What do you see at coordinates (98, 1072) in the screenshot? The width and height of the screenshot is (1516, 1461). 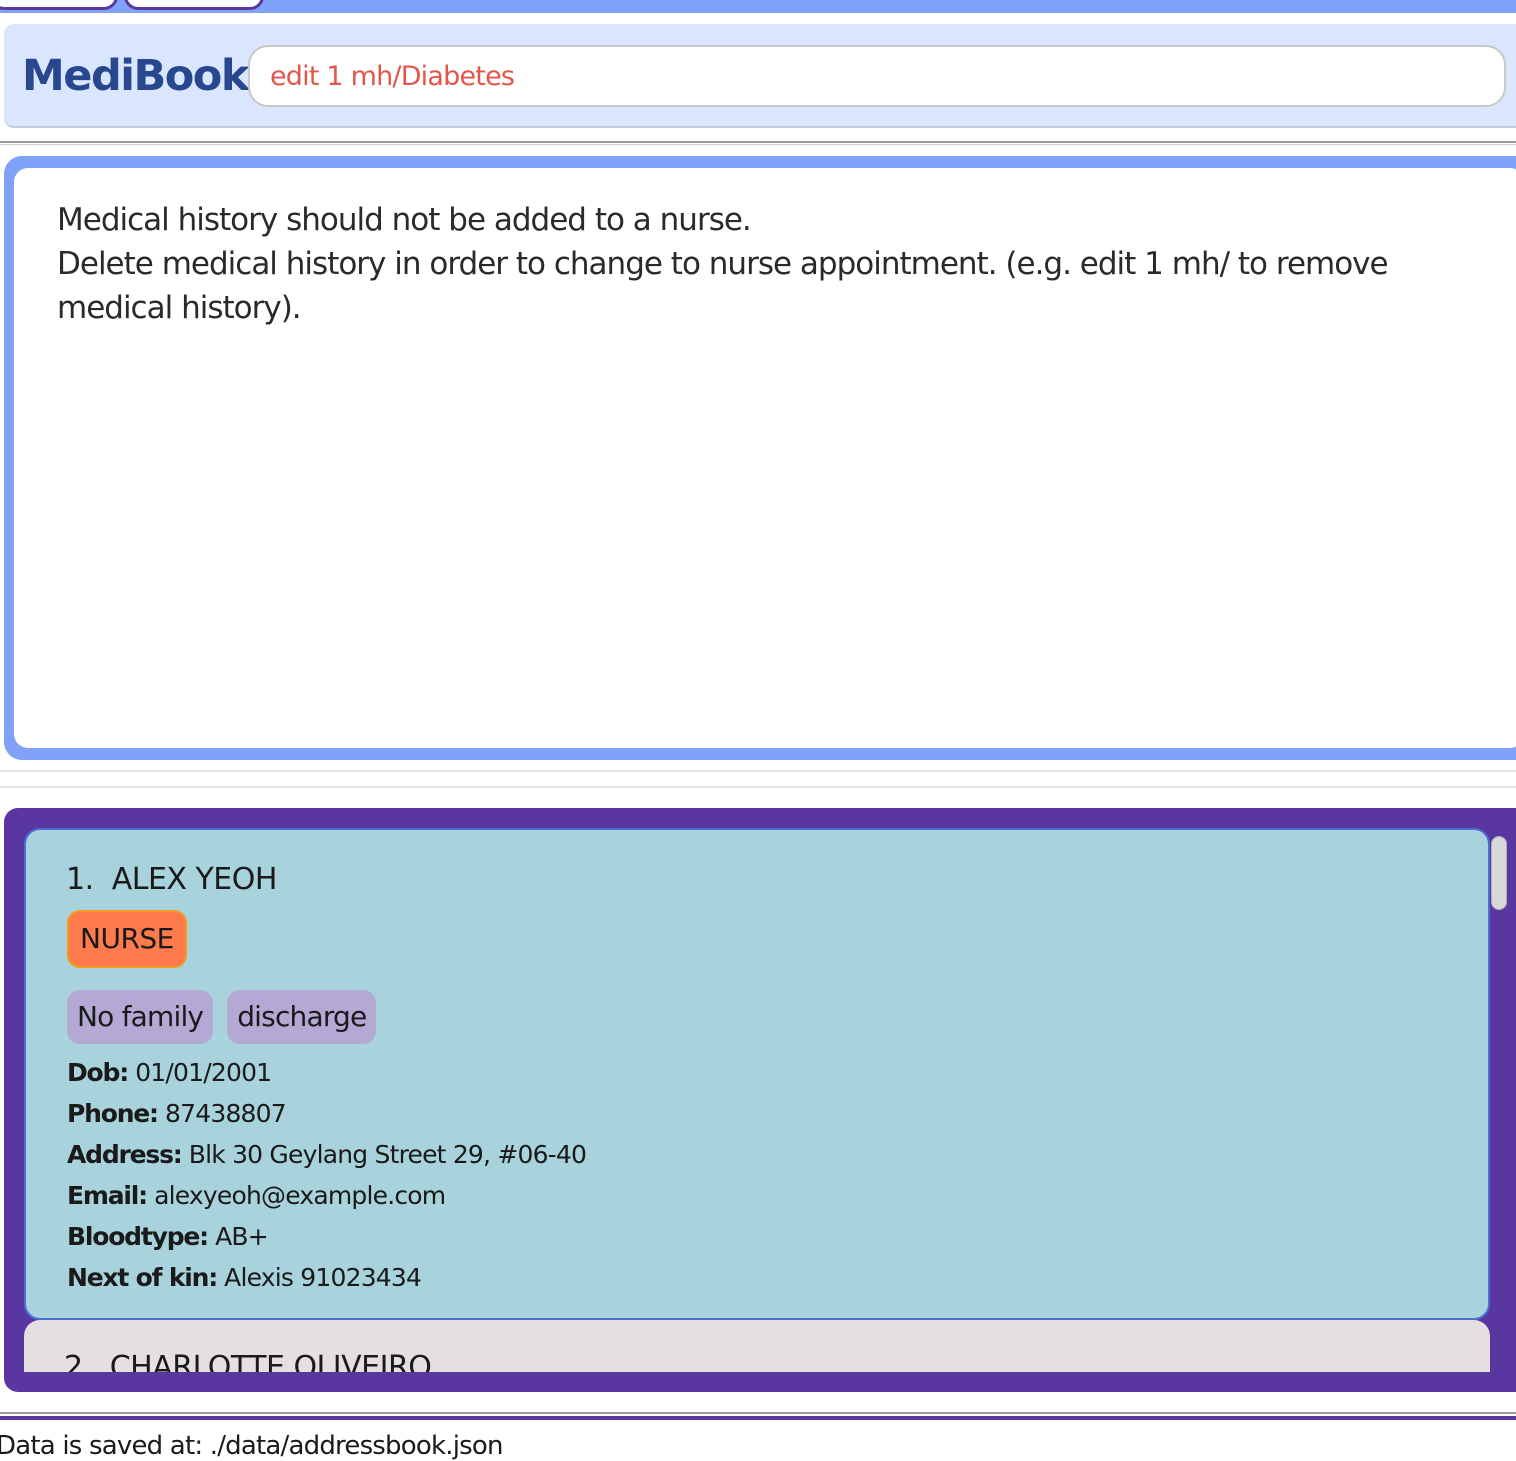 I see `dob-label: Dob:` at bounding box center [98, 1072].